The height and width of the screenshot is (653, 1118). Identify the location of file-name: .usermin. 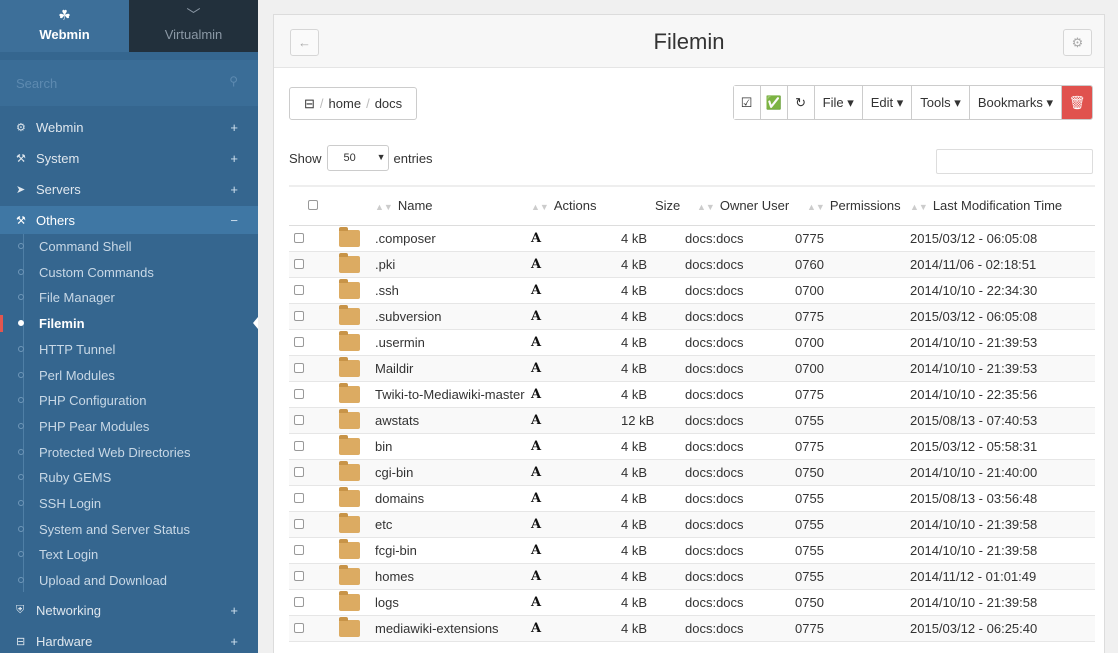
(453, 342).